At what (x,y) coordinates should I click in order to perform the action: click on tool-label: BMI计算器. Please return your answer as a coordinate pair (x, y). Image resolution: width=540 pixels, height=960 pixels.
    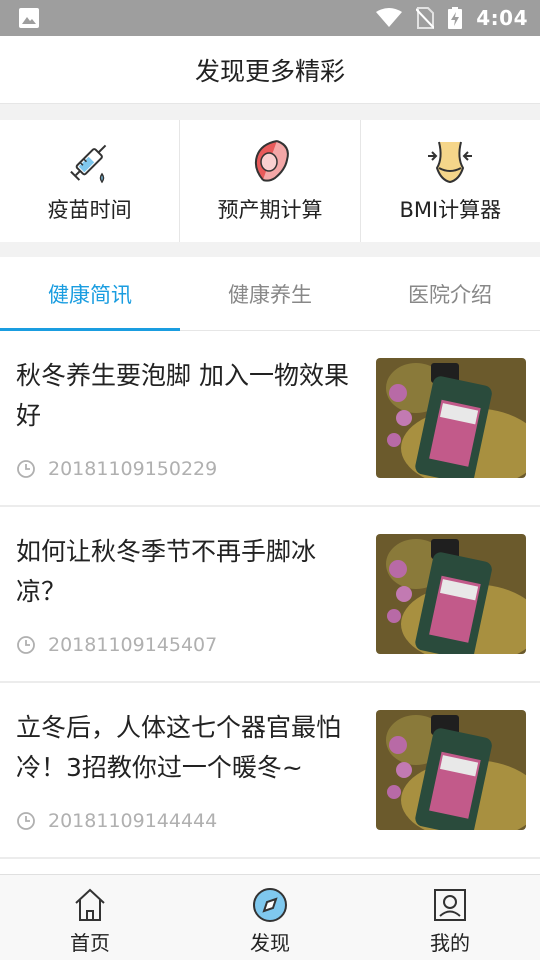
    Looking at the image, I should click on (450, 210).